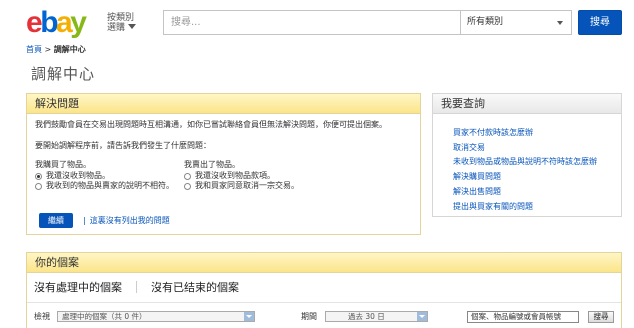 Image resolution: width=634 pixels, height=328 pixels. I want to click on breadcrumb-current: 調解中心, so click(69, 49).